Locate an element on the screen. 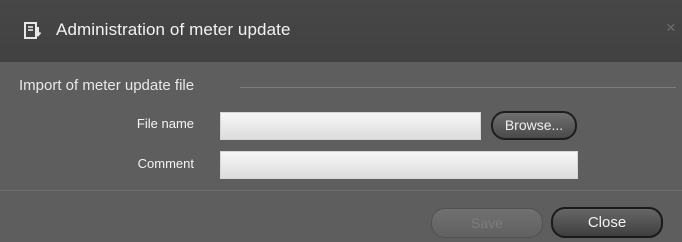 Image resolution: width=682 pixels, height=242 pixels. section-divider is located at coordinates (458, 87).